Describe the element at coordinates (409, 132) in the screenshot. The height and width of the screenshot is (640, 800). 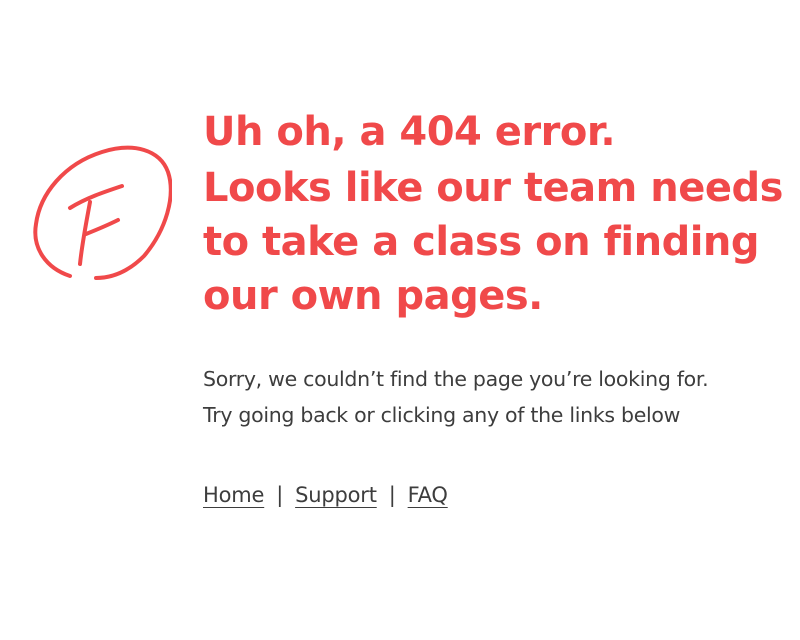
I see `headline-line-1: Uh oh, a 404 error.` at that location.